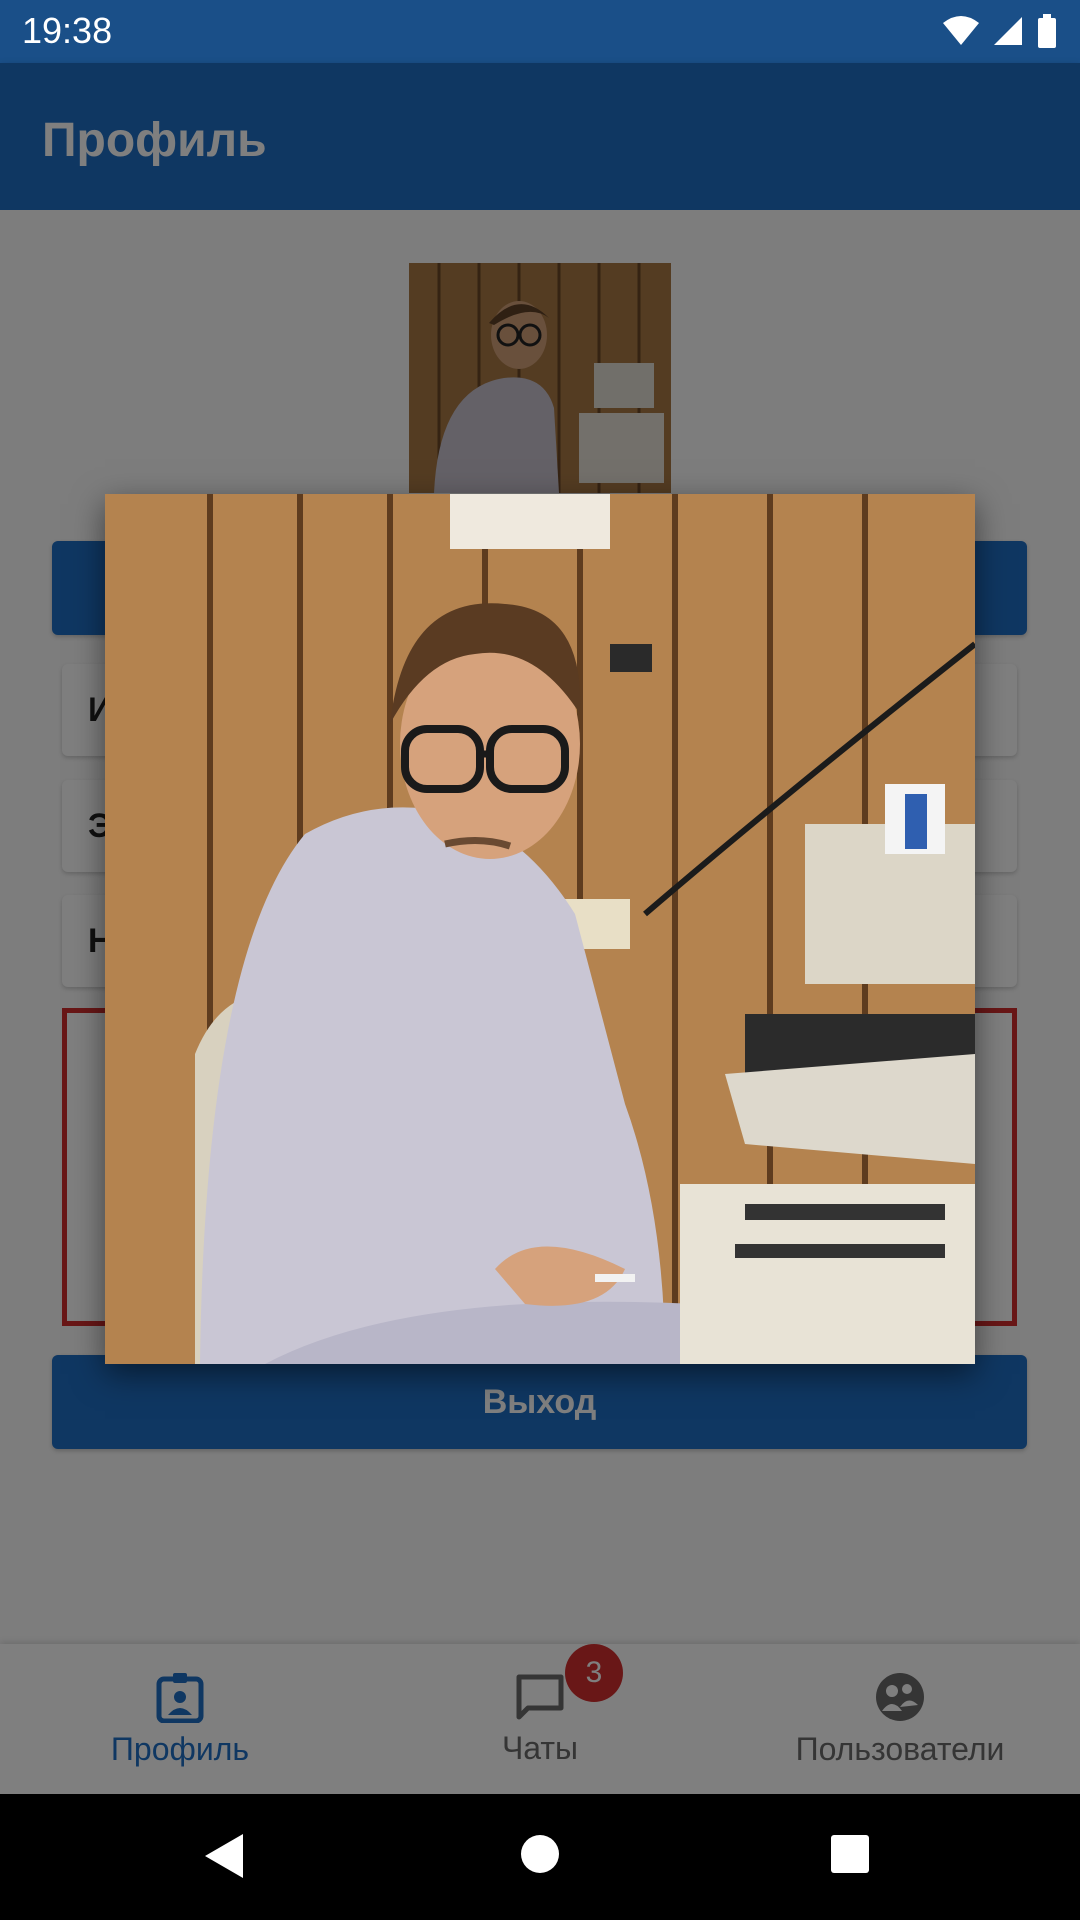 This screenshot has width=1080, height=1920. Describe the element at coordinates (1008, 31) in the screenshot. I see `signal-icon` at that location.